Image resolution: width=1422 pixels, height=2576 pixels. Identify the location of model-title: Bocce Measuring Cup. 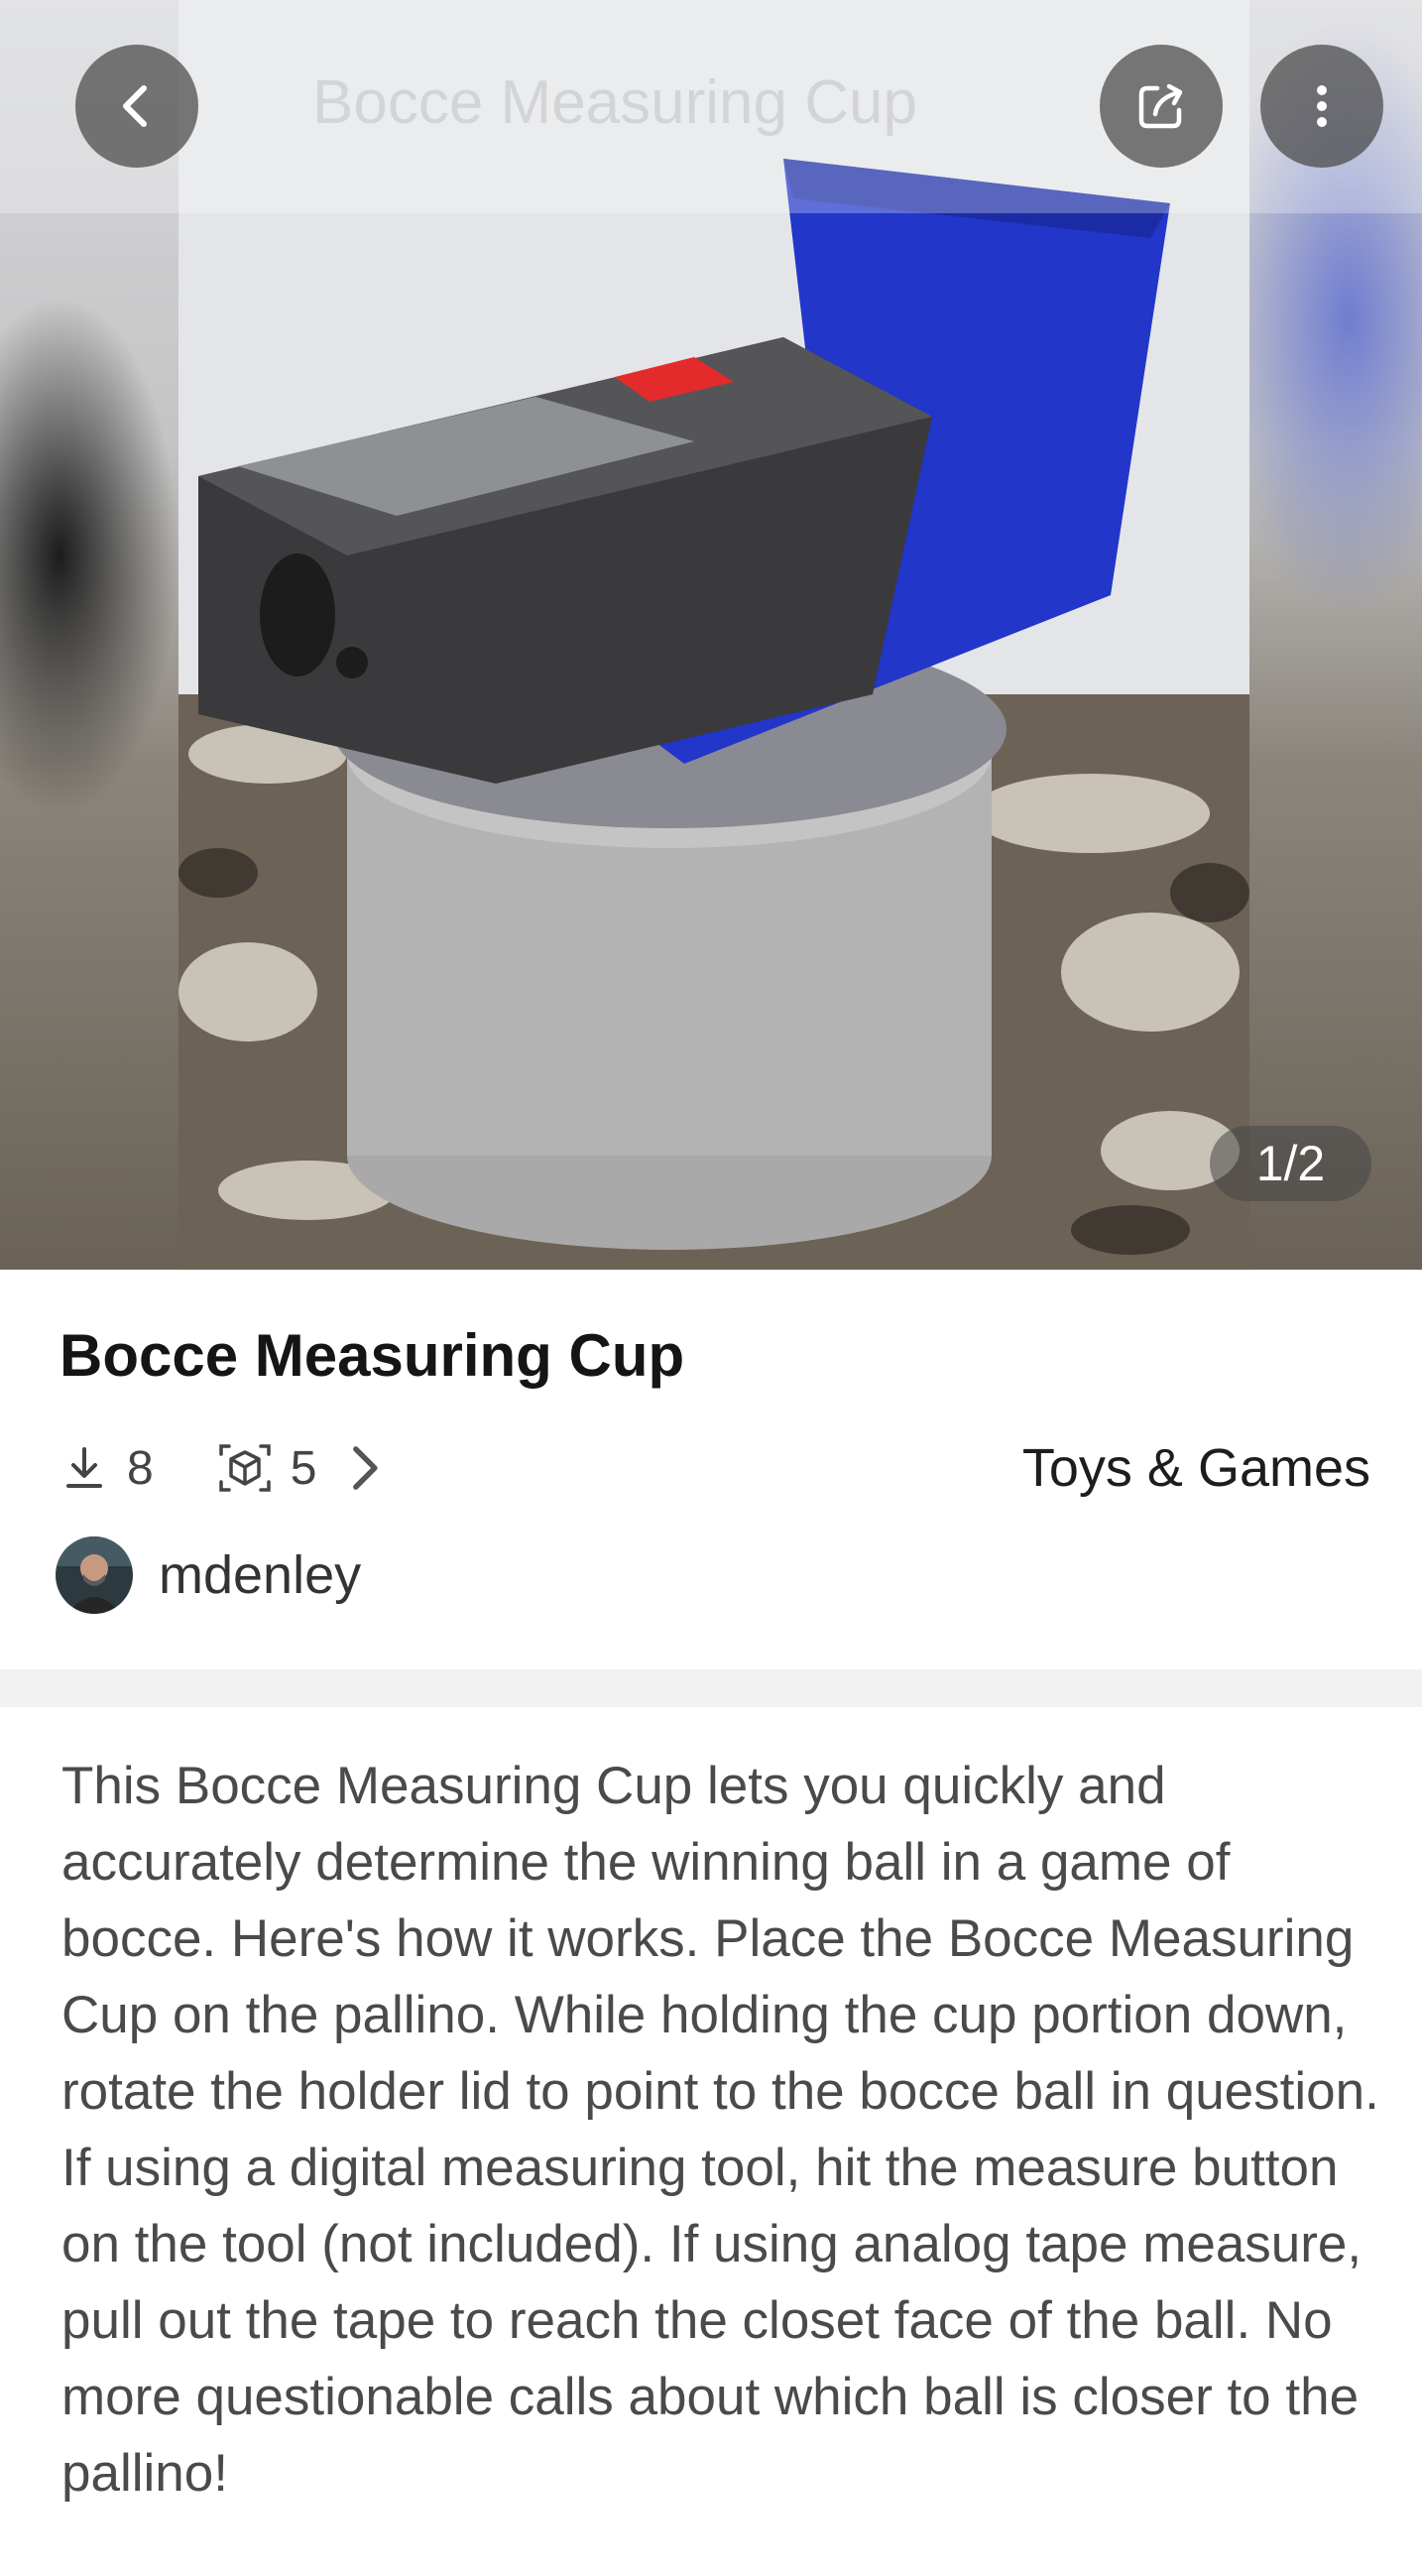
(372, 1355).